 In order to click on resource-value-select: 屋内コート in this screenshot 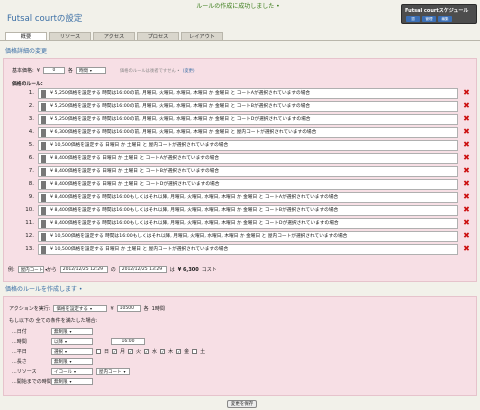, I will do `click(113, 371)`.